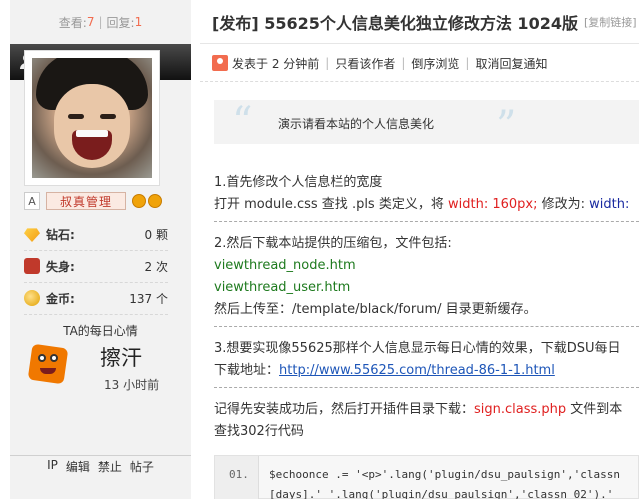 The width and height of the screenshot is (639, 499). I want to click on copy-link-button: [复制链接], so click(610, 22).